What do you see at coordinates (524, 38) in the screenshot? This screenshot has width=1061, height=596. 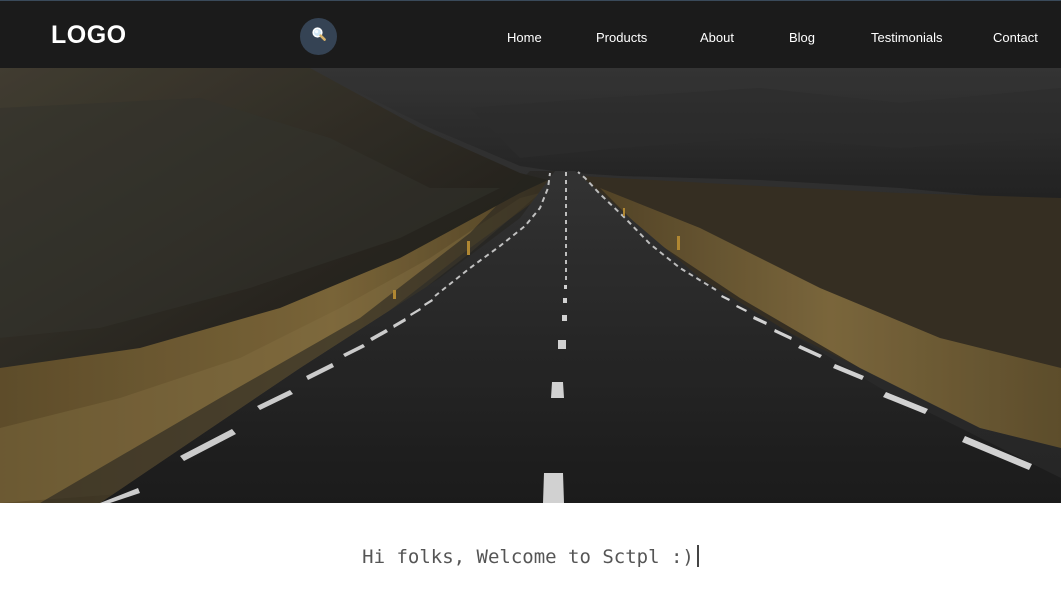 I see `nav-link-home: Home` at bounding box center [524, 38].